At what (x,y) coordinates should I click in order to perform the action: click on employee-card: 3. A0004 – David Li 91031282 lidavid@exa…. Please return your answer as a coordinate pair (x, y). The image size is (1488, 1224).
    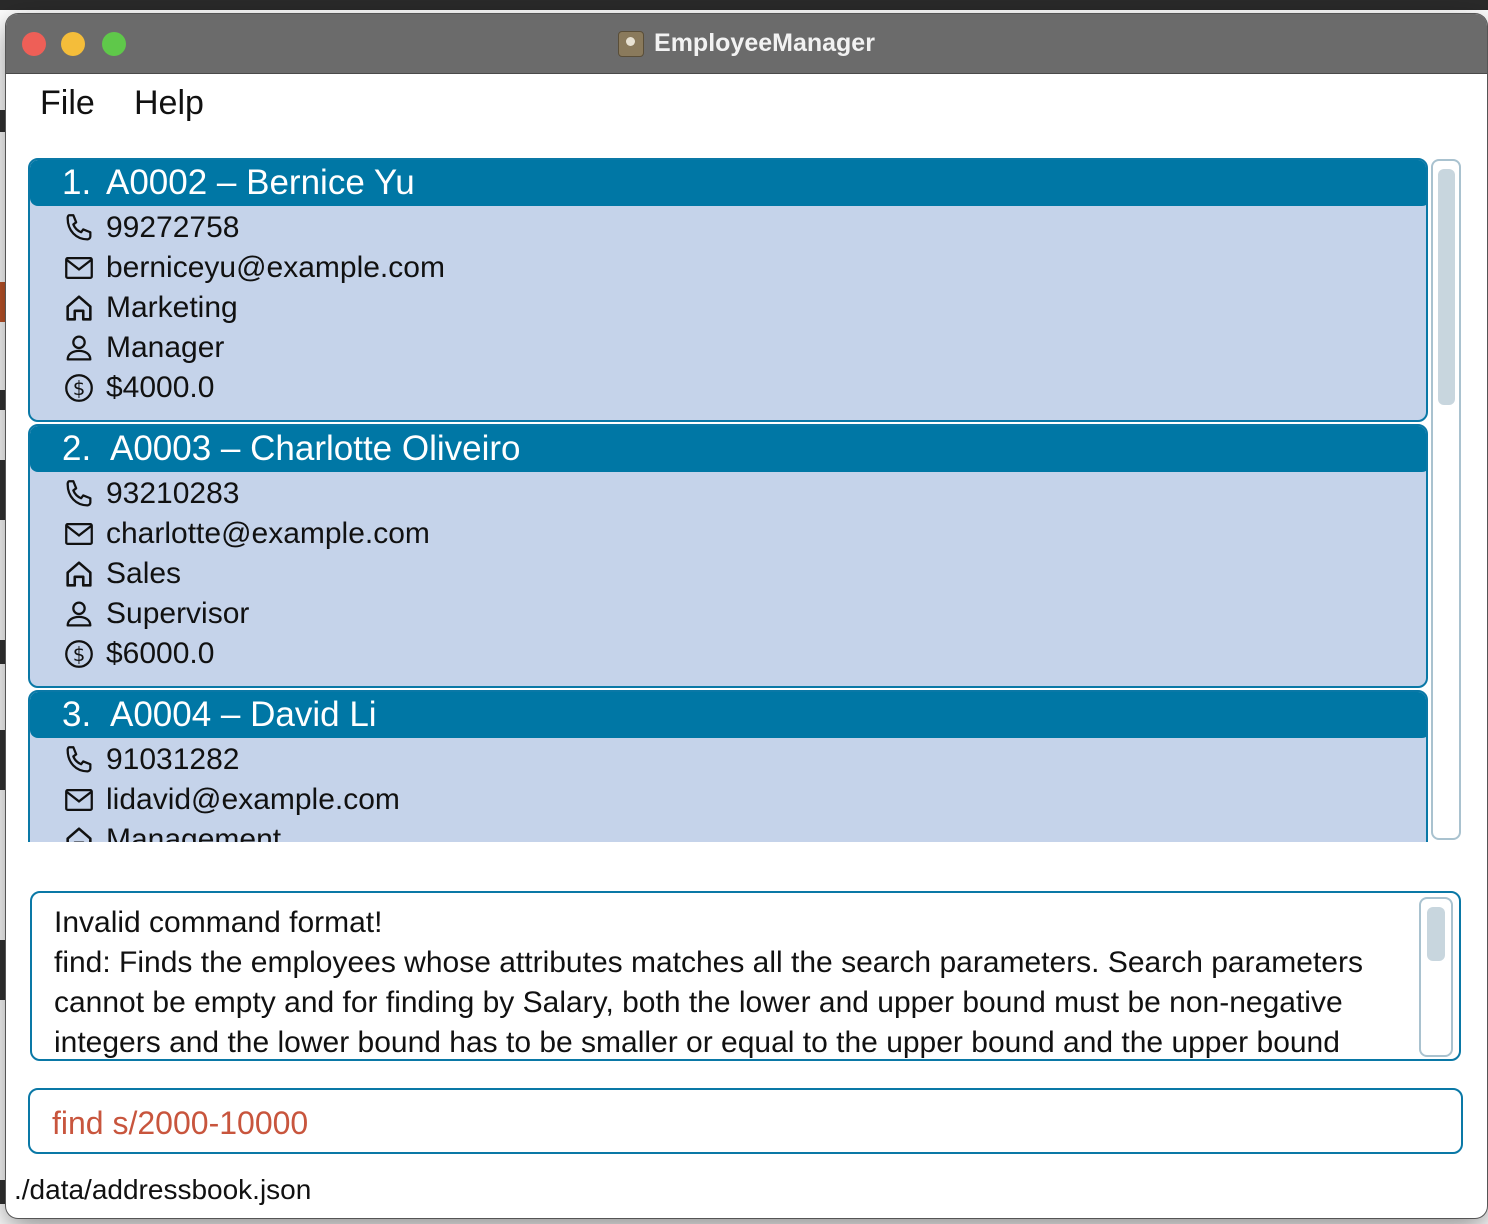
    Looking at the image, I should click on (728, 766).